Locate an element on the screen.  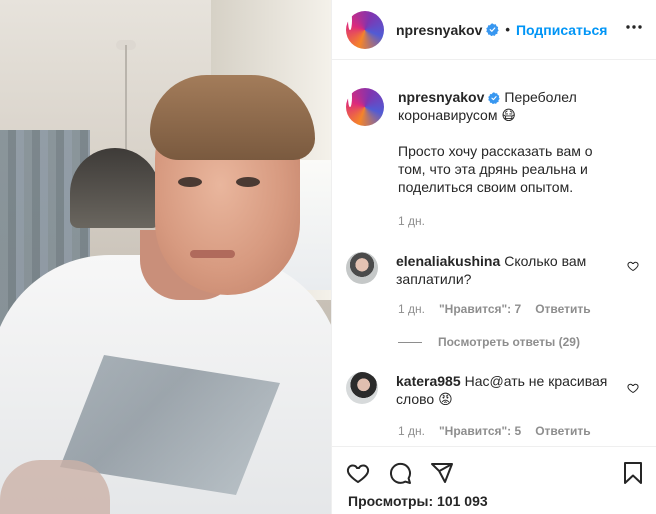
follow-button: Подписаться is located at coordinates (562, 30).